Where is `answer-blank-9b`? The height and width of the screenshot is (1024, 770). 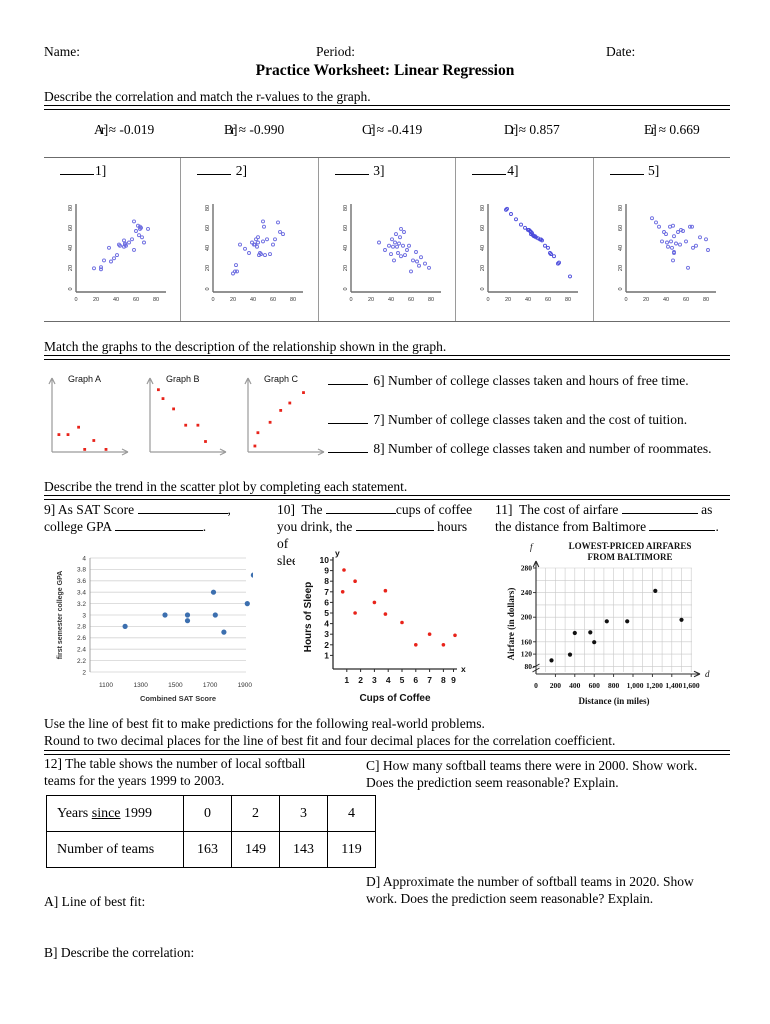 answer-blank-9b is located at coordinates (158, 524).